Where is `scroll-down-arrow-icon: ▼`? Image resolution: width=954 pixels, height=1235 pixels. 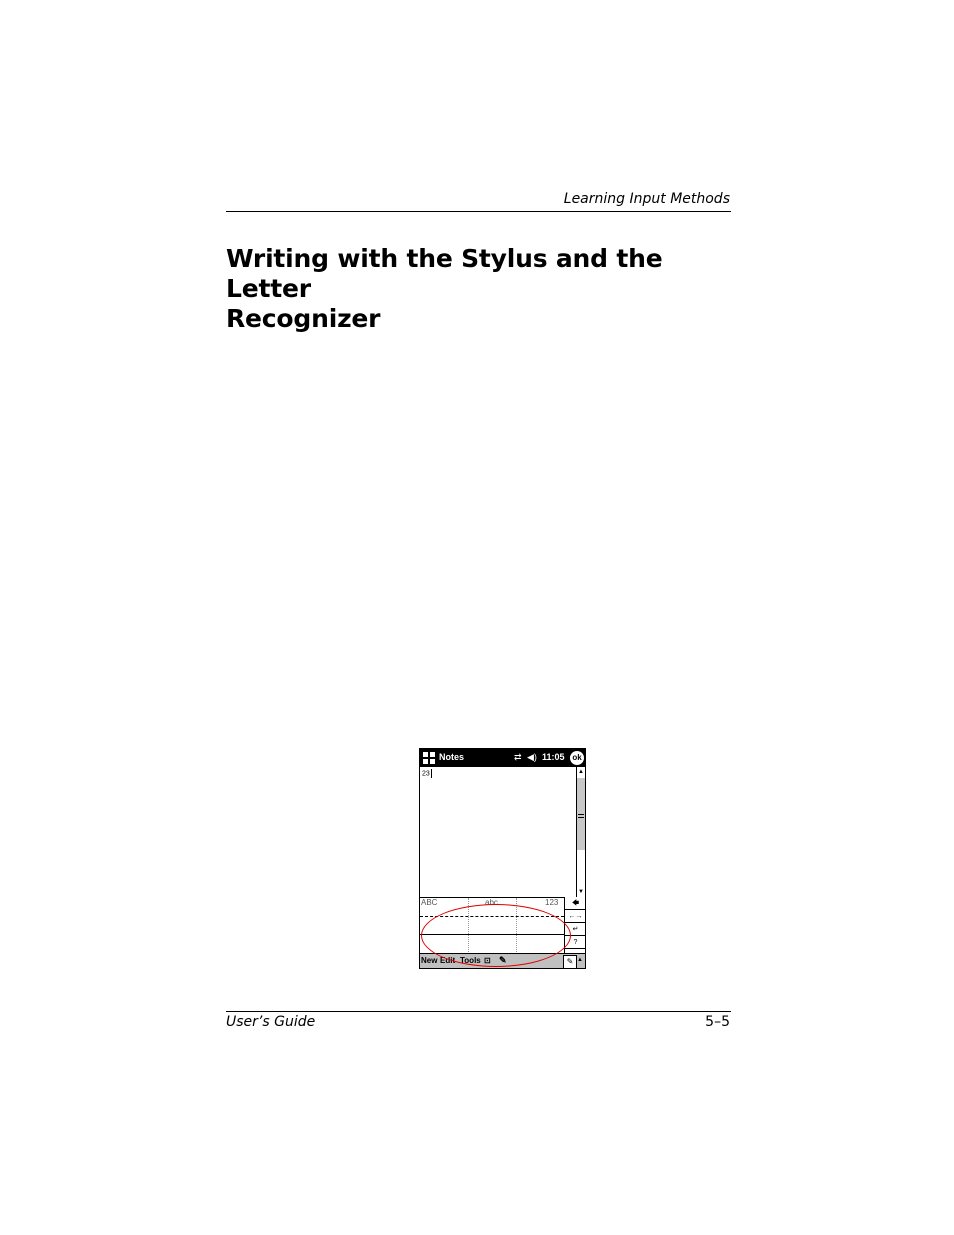 scroll-down-arrow-icon: ▼ is located at coordinates (581, 892).